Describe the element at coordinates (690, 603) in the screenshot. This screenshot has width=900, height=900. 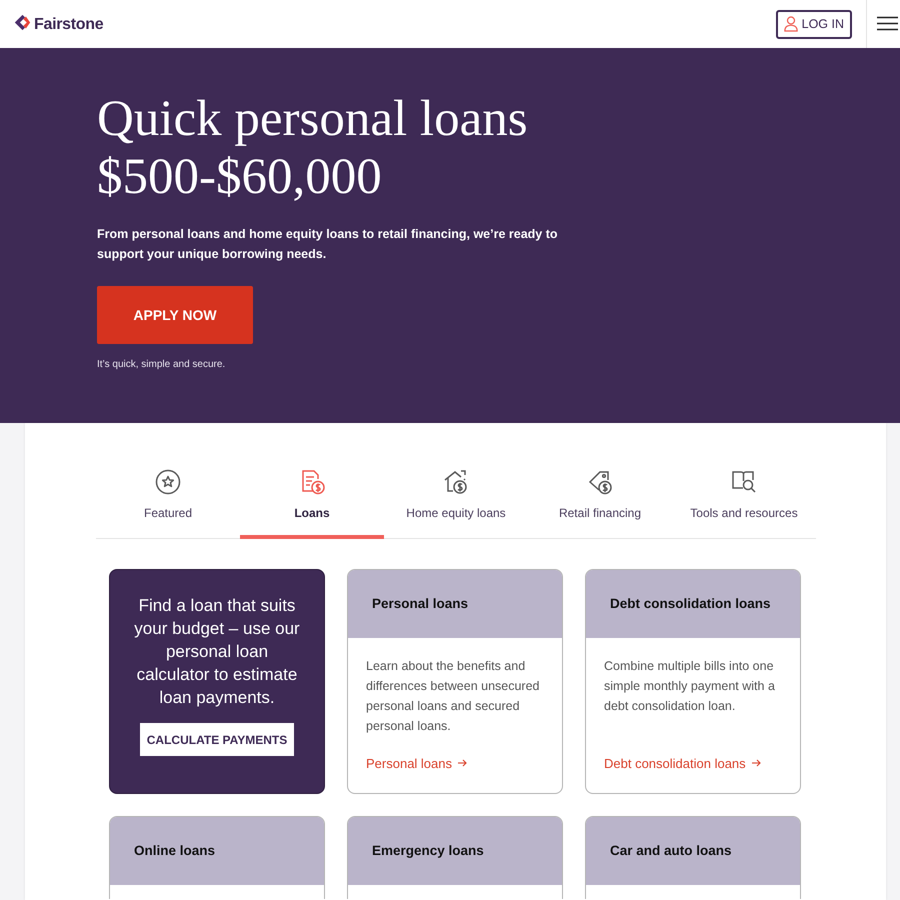
I see `card-title: Debt consolidation loans` at that location.